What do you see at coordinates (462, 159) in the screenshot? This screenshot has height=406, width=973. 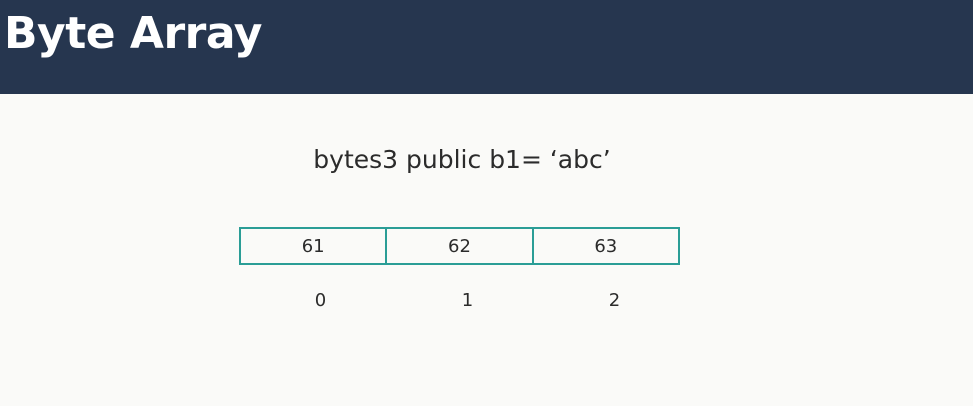 I see `code-declaration: bytes3 public b1= ‘abc’` at bounding box center [462, 159].